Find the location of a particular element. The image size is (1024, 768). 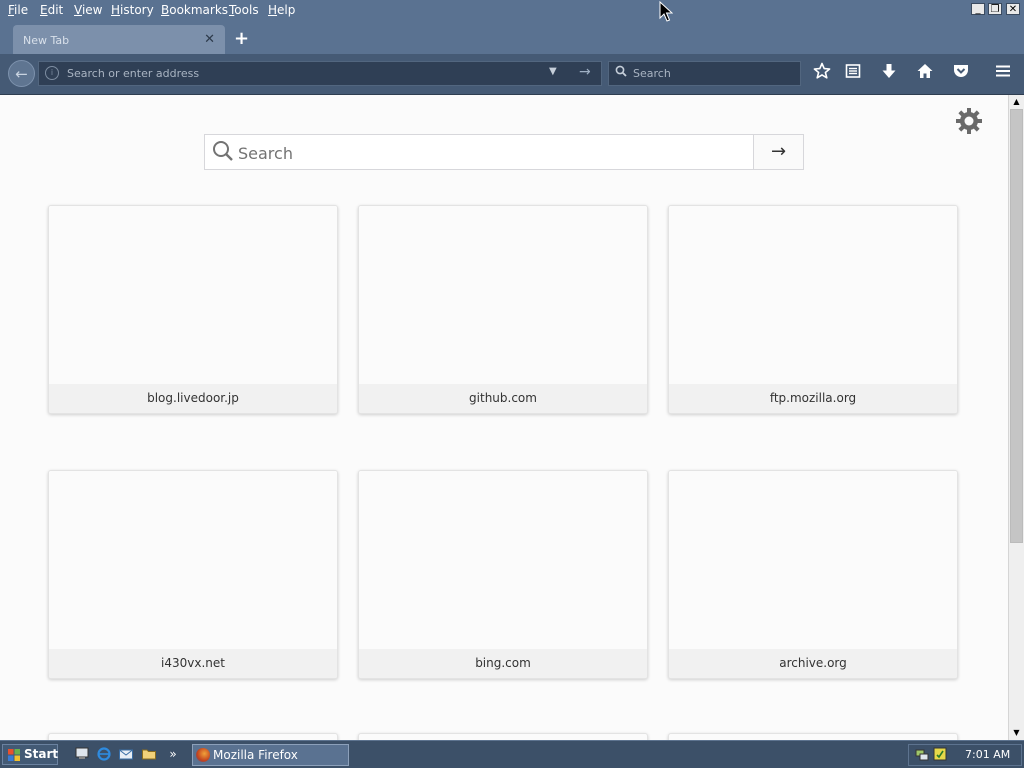

tab-strip: New Tab ✕ + is located at coordinates (512, 38).